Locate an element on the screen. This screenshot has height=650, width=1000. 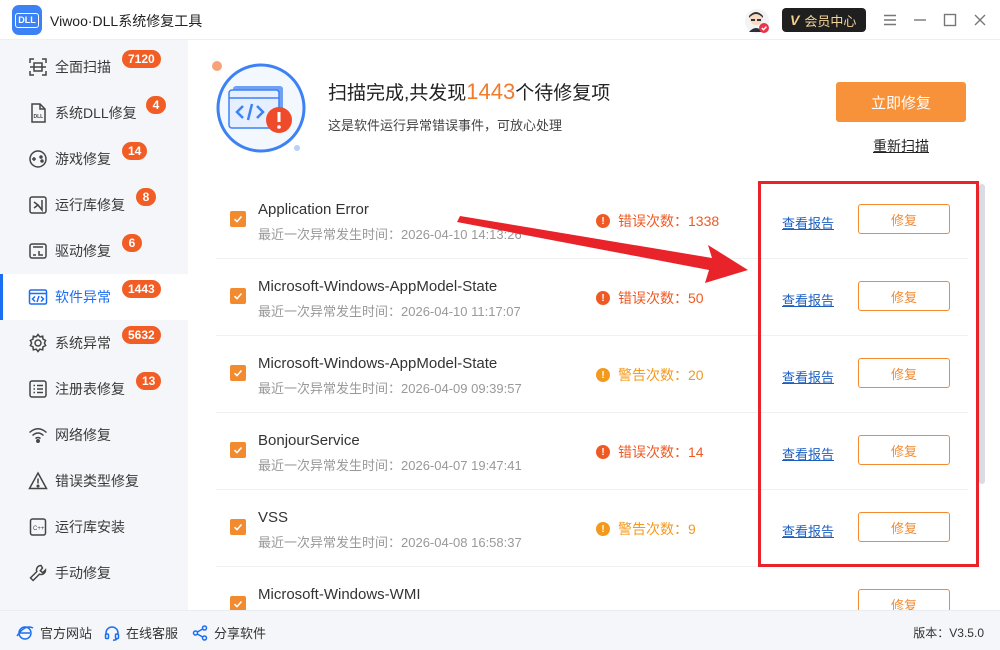
sidebar-item-label: 手动修复 is located at coordinates (83, 573).